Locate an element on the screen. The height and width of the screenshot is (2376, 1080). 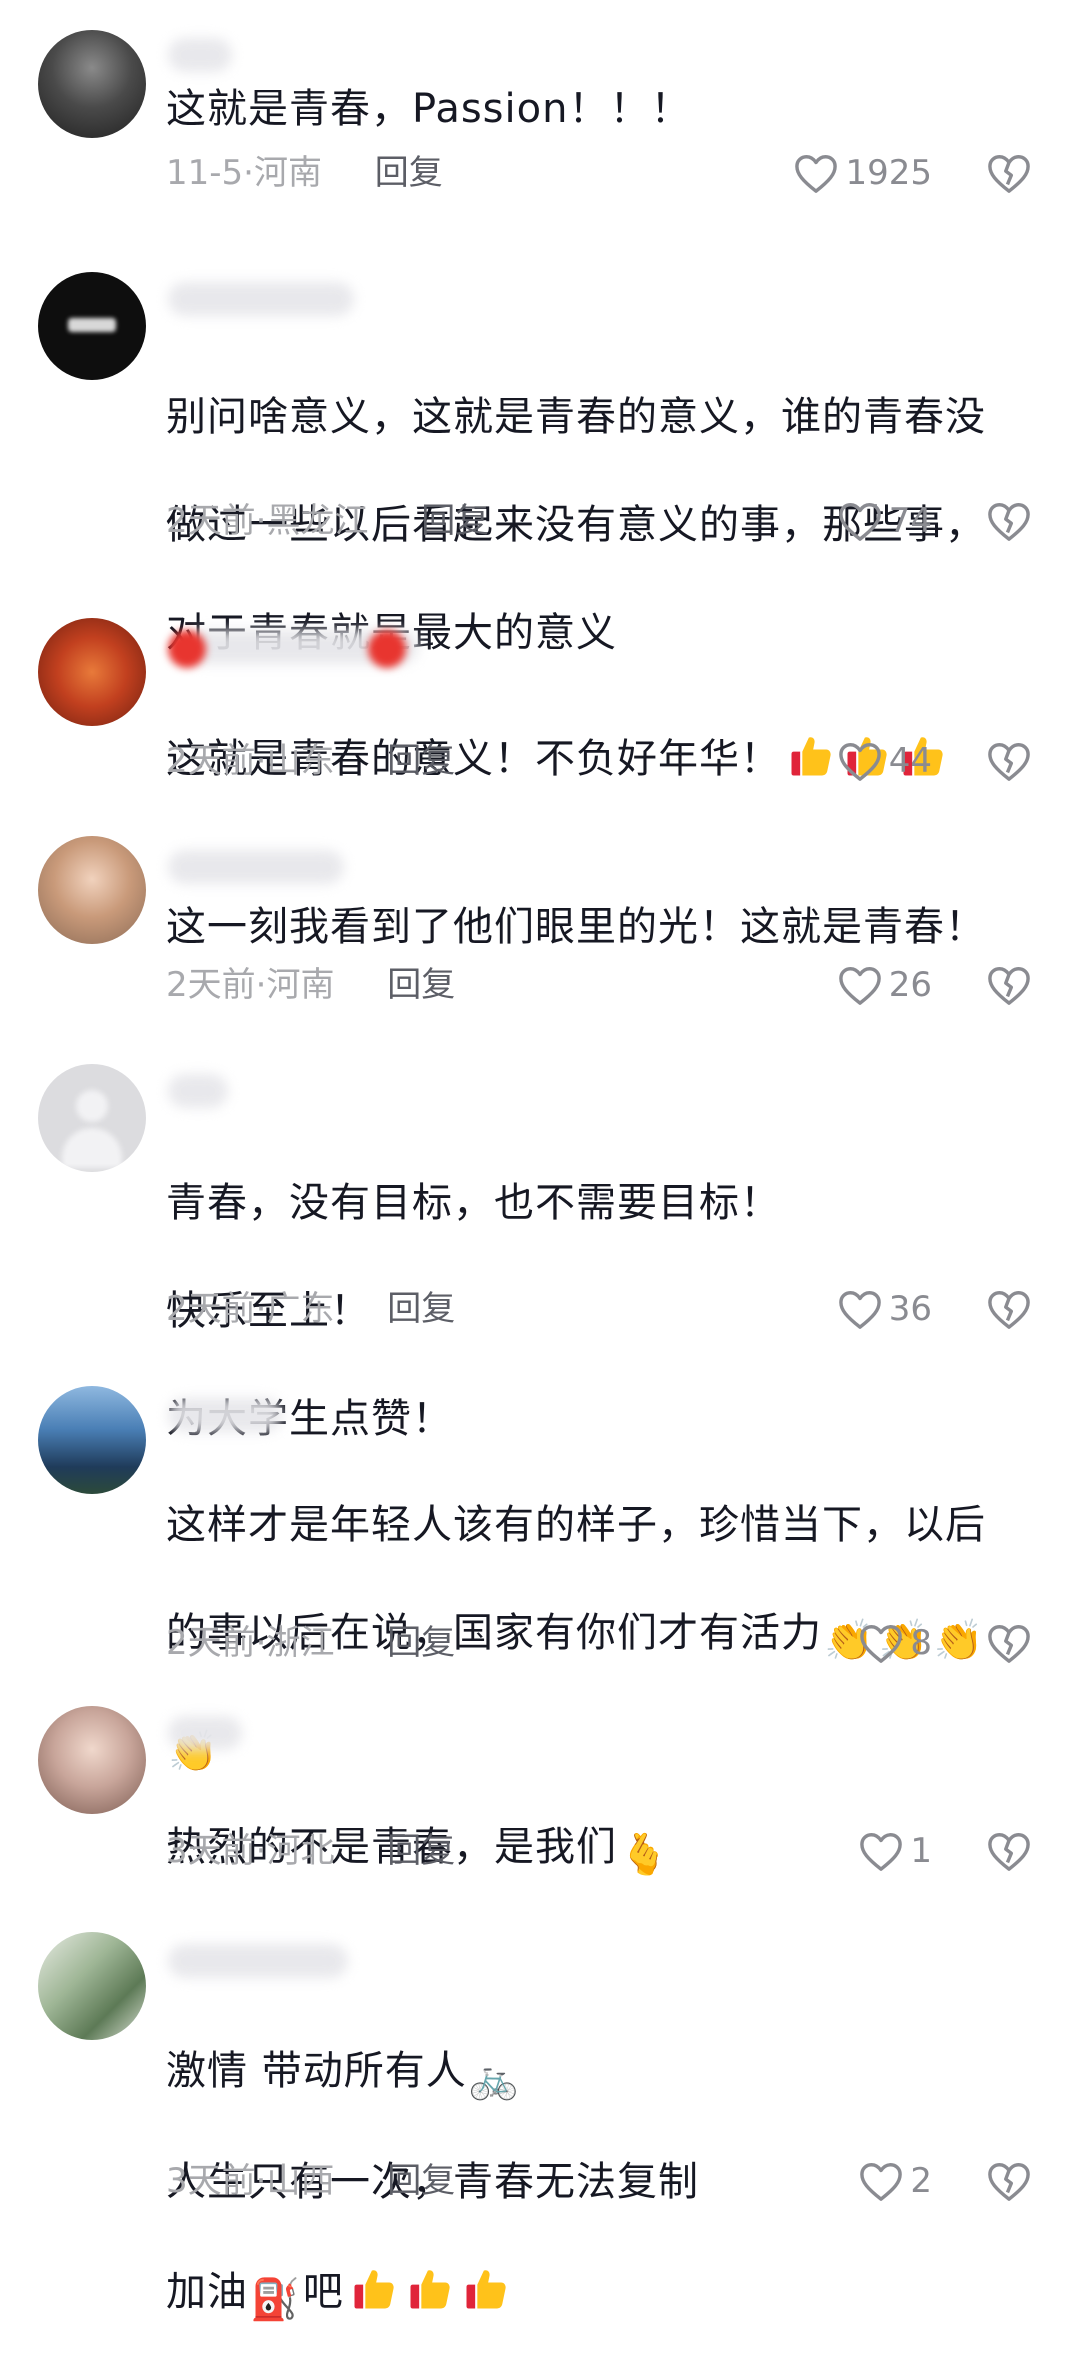
comment-meta: 2天前·广东 回复 is located at coordinates (310, 1309).